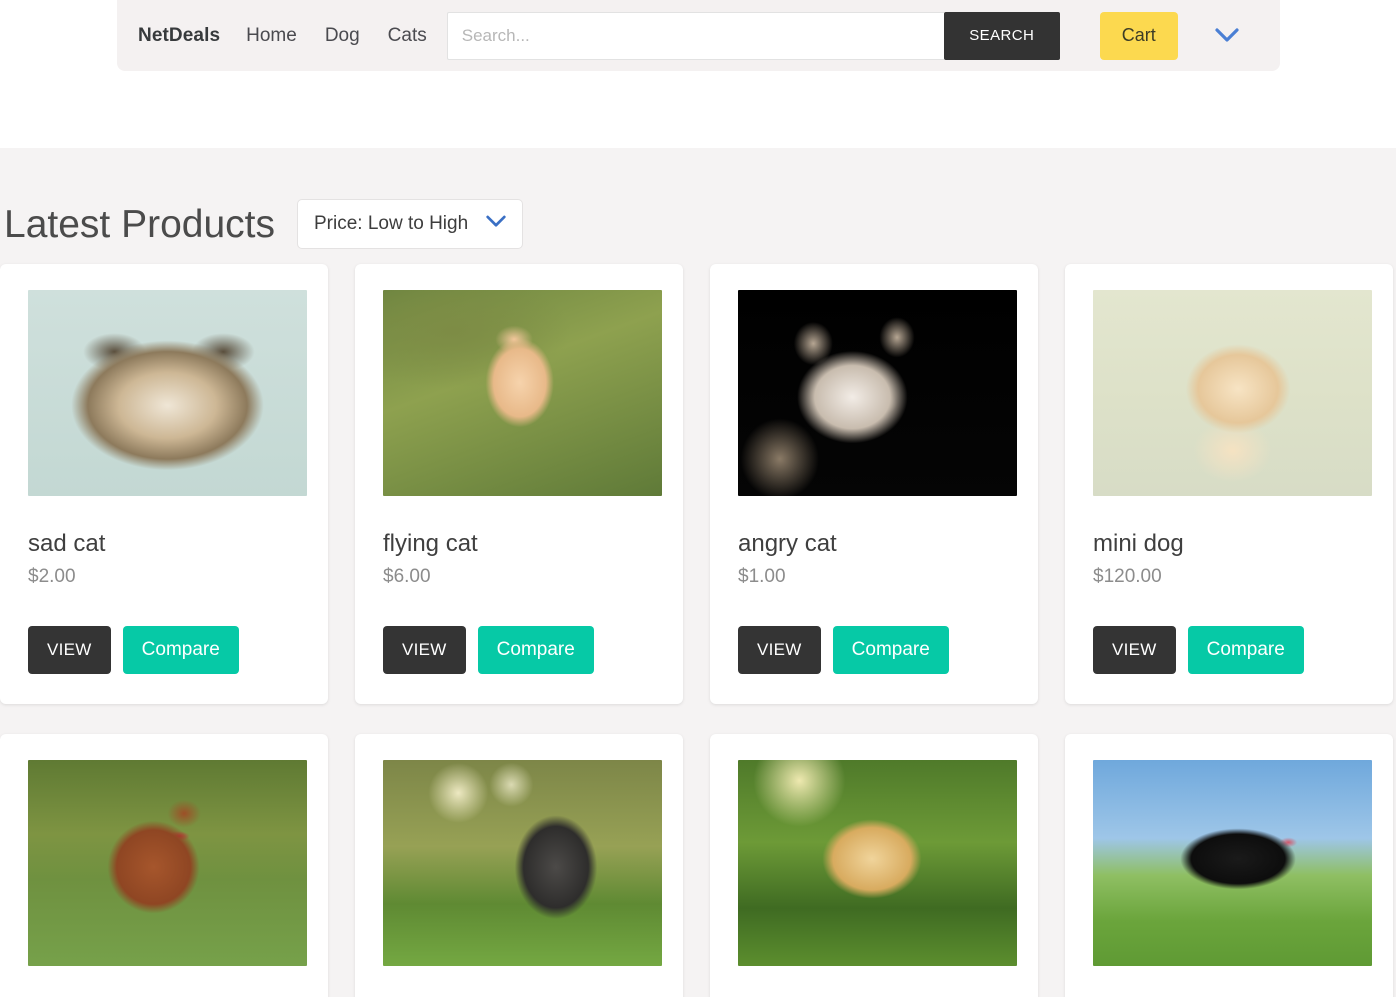 This screenshot has width=1396, height=997. I want to click on nav-link-home: Home, so click(271, 36).